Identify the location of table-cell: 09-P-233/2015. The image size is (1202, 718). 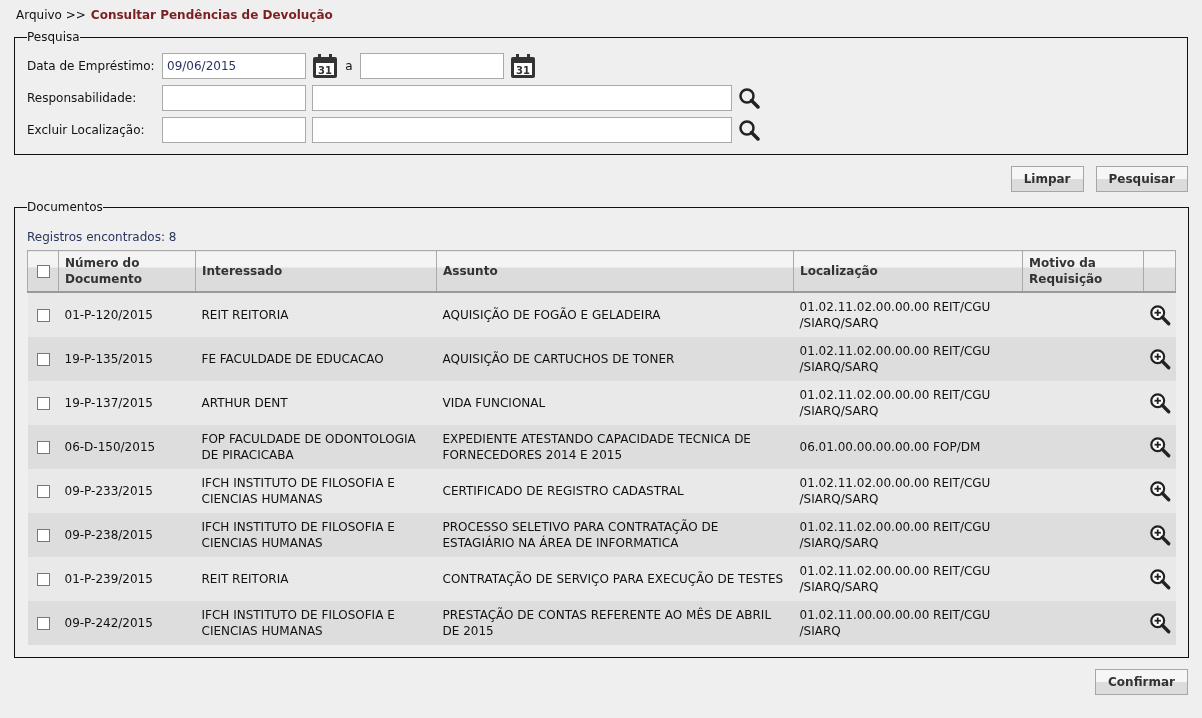
(108, 491).